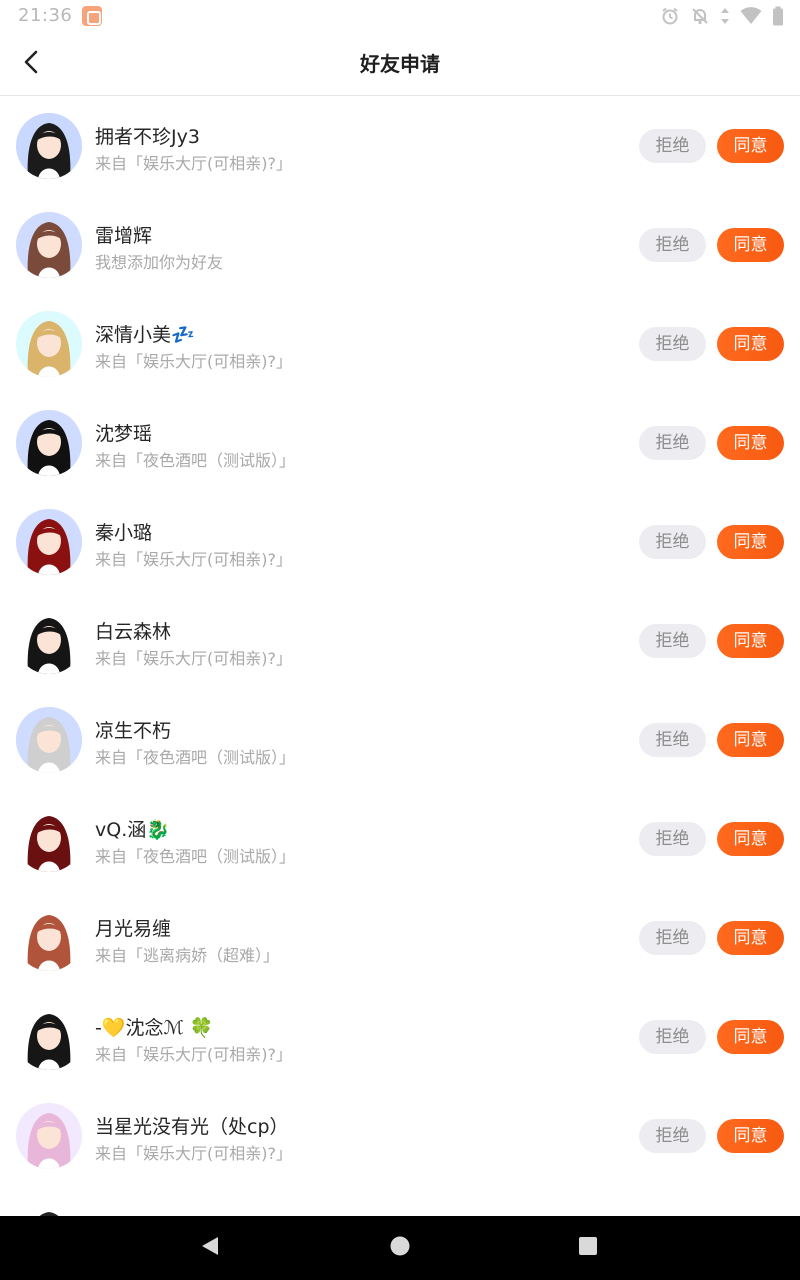 This screenshot has width=800, height=1280. What do you see at coordinates (751, 16) in the screenshot?
I see `wifi-icon` at bounding box center [751, 16].